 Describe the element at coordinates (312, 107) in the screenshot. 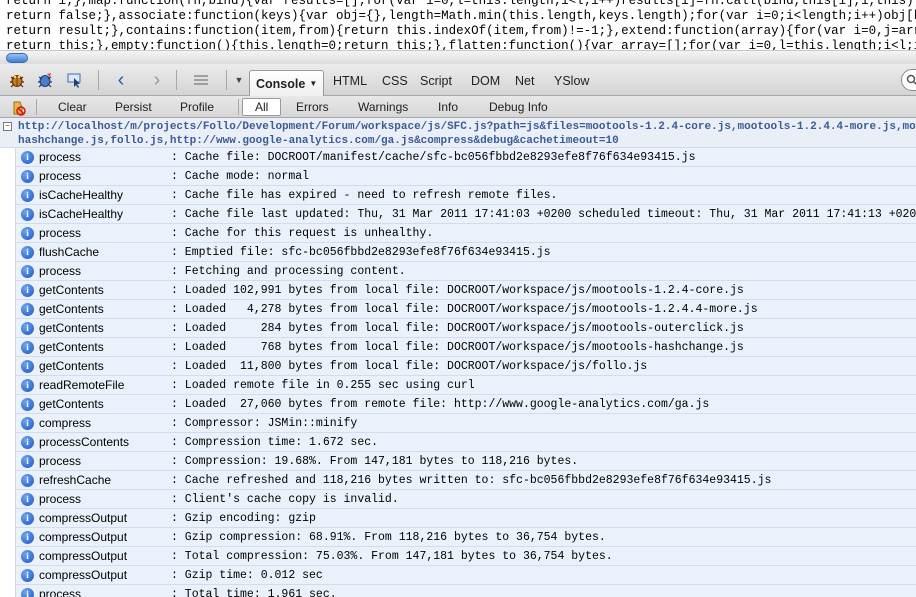

I see `filter-errors: Errors` at that location.